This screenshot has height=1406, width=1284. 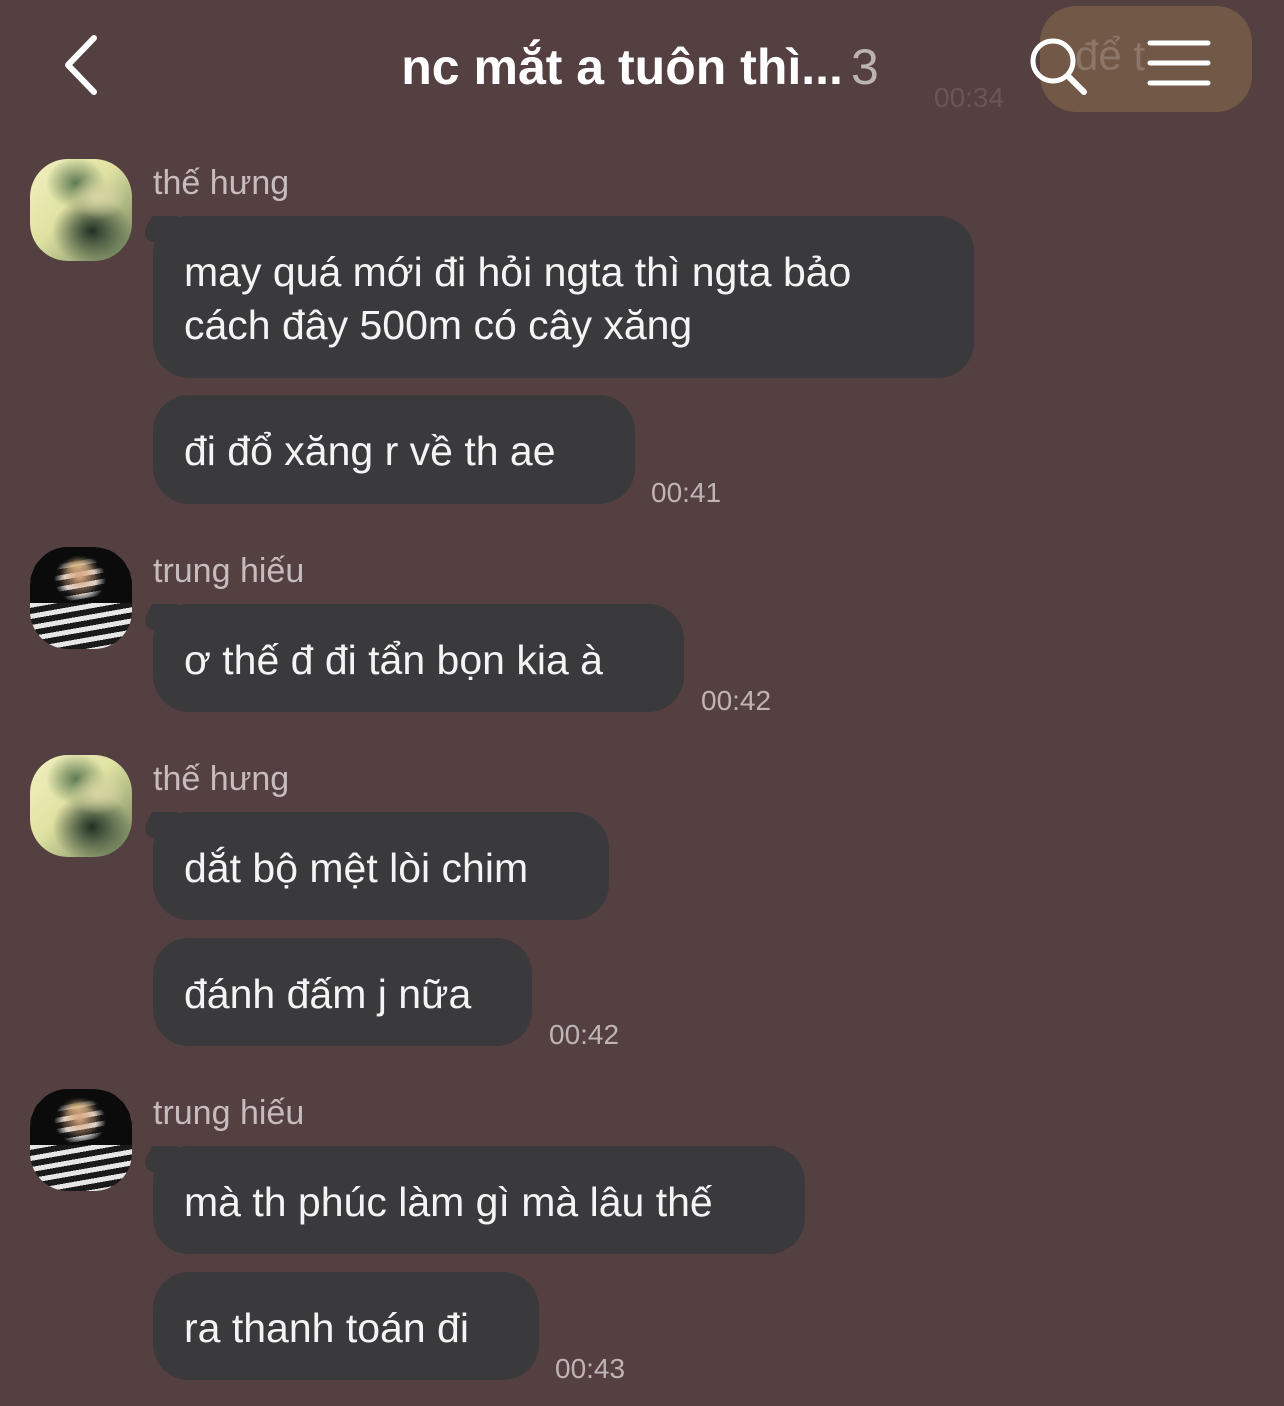 I want to click on search-button, so click(x=1058, y=66).